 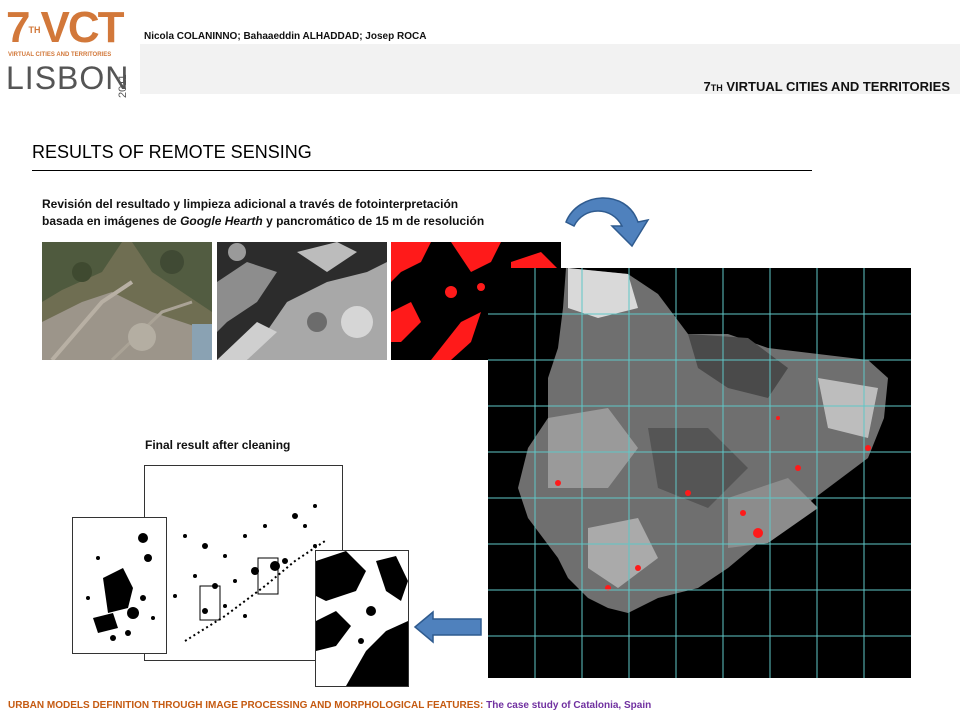 I want to click on title-underline, so click(x=422, y=170).